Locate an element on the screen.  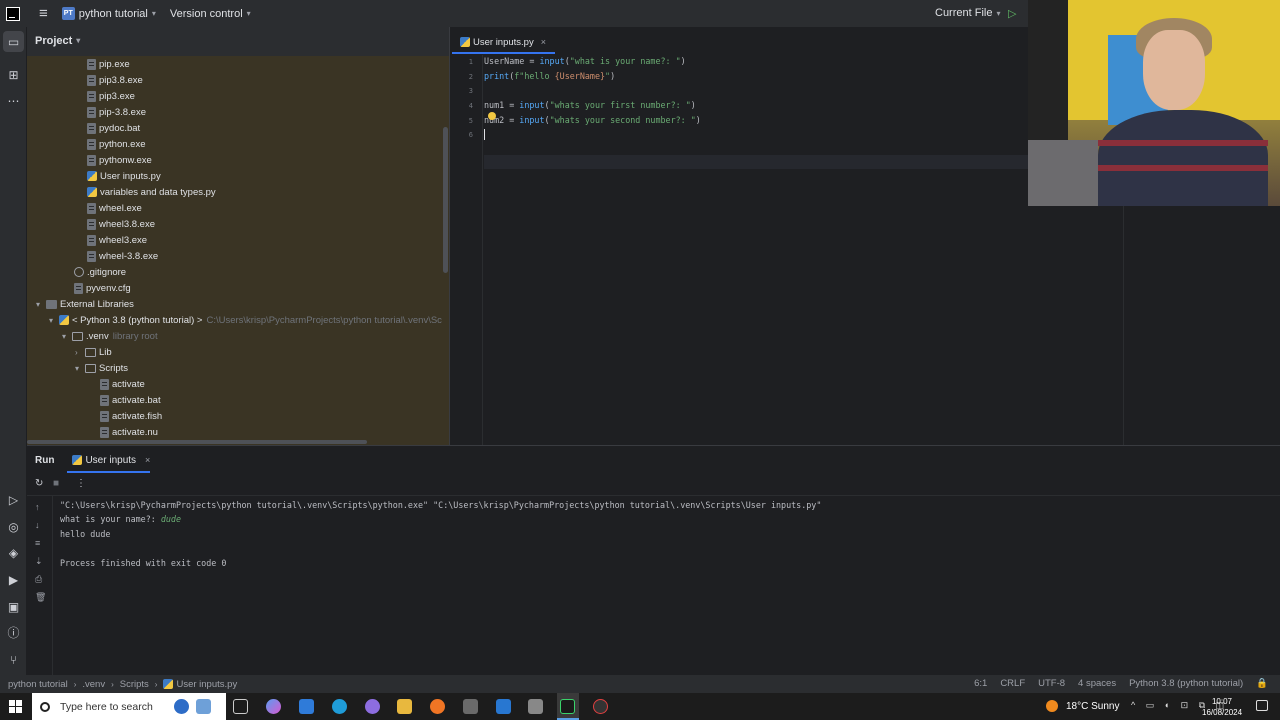
lightbulb-icon is located at coordinates (492, 116).